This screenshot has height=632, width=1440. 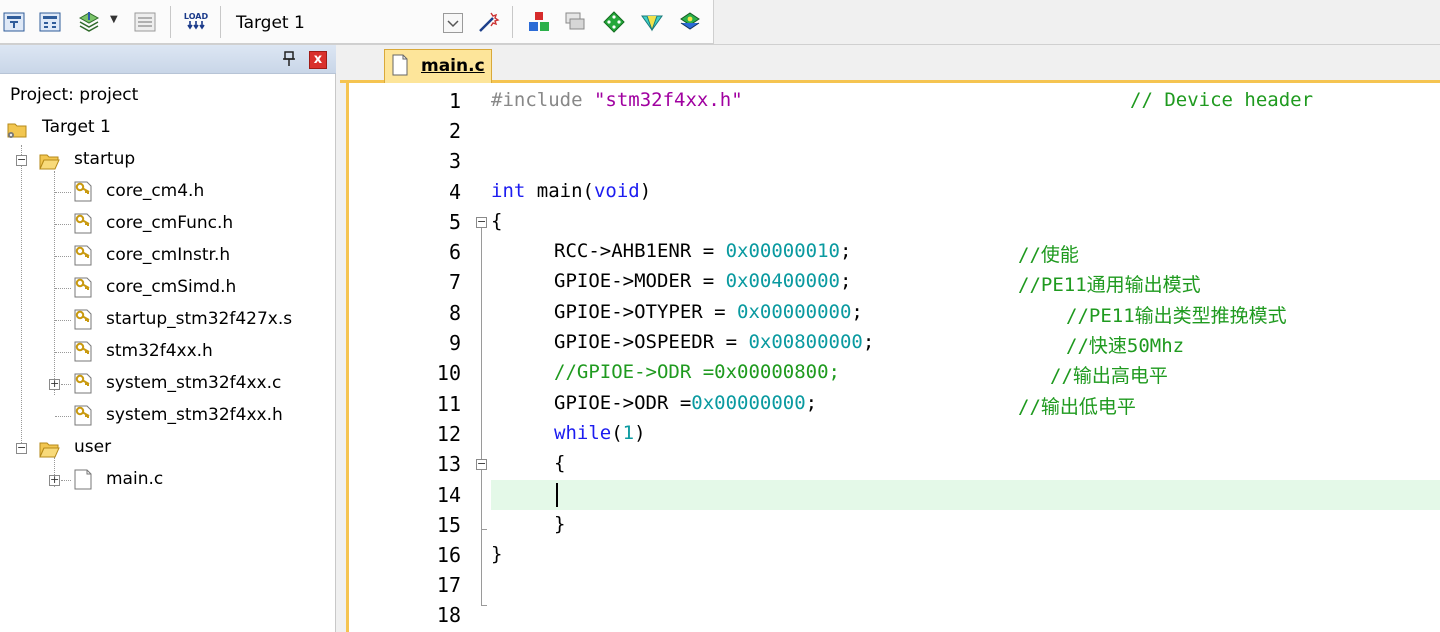 I want to click on tree-file: core_cmInstr.h, so click(x=150, y=256).